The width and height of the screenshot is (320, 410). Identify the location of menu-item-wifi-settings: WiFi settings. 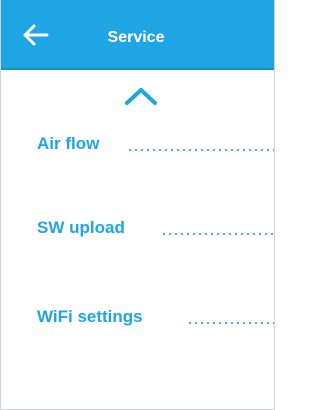
(155, 318).